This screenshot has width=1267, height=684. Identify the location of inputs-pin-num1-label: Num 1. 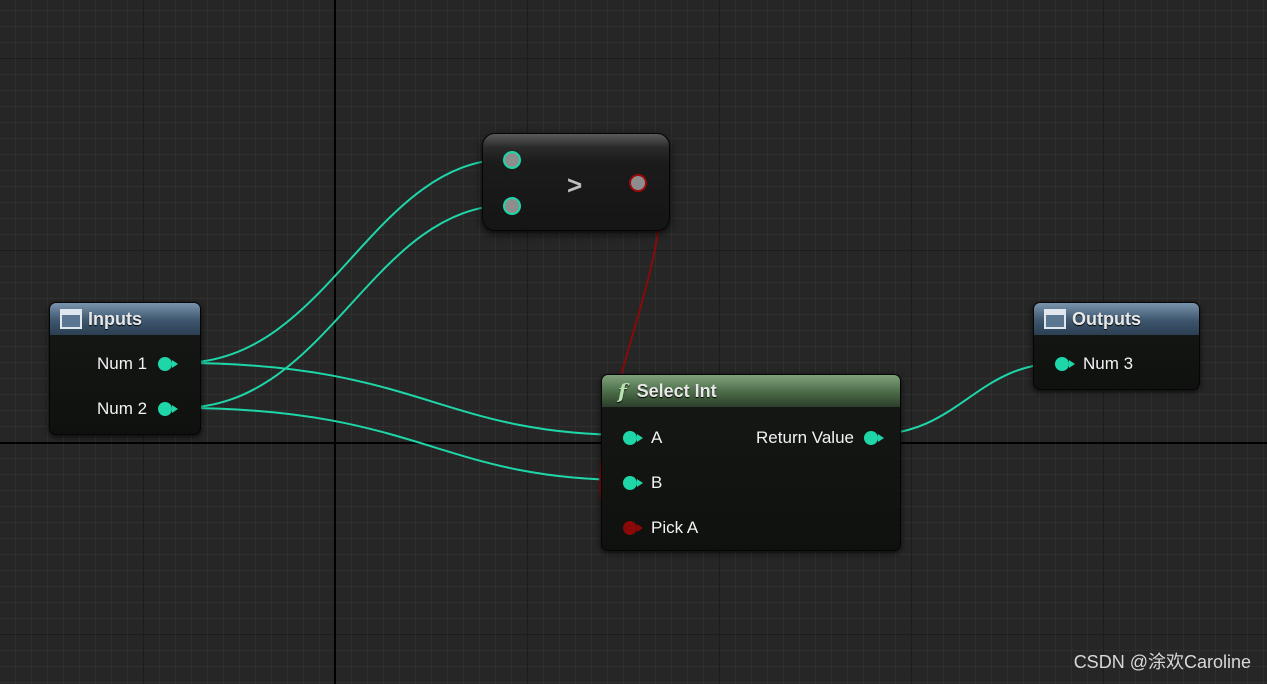
(122, 363).